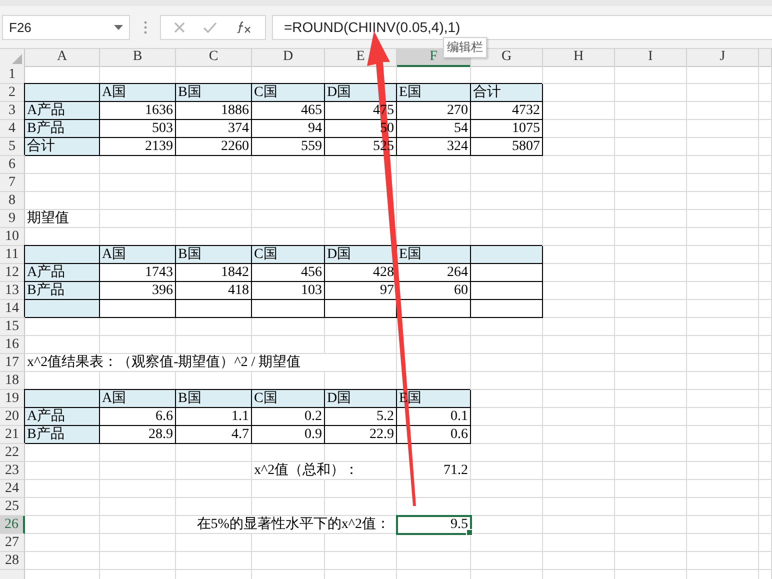 Image resolution: width=772 pixels, height=579 pixels. Describe the element at coordinates (434, 525) in the screenshot. I see `active-cell: 9.5` at that location.